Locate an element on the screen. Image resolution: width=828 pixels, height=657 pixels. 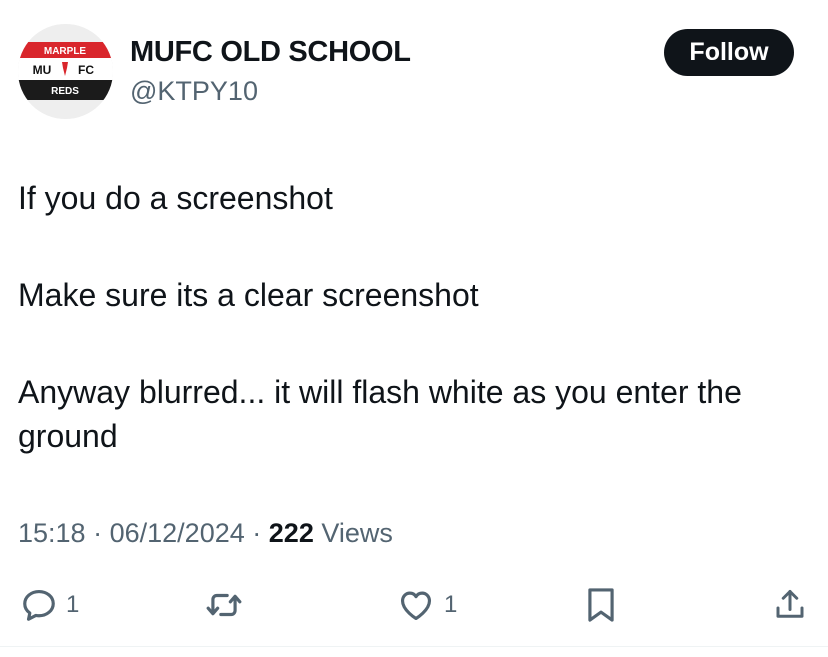
follow-button: Follow is located at coordinates (729, 52).